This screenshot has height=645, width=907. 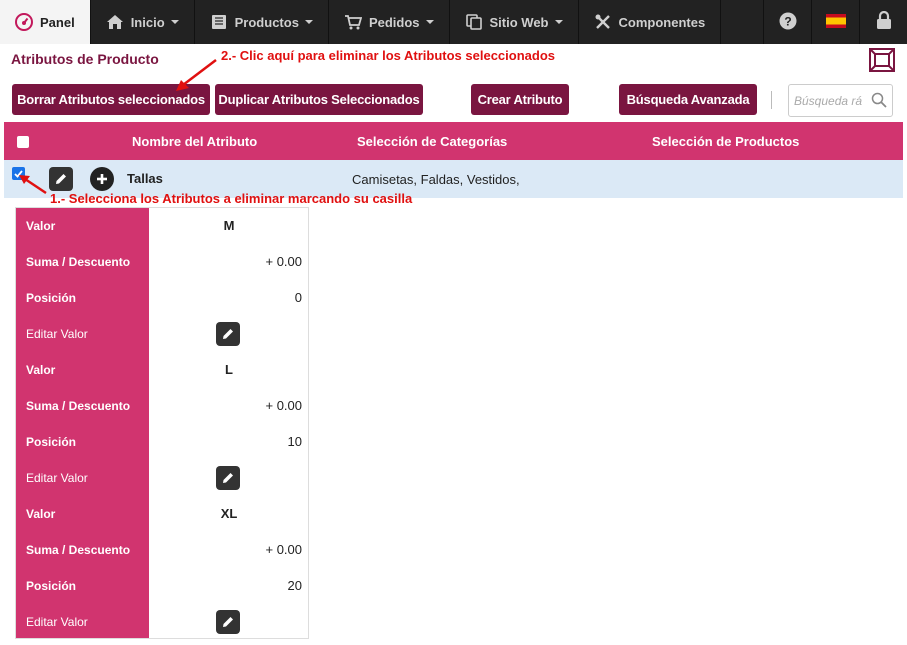 What do you see at coordinates (24, 22) in the screenshot?
I see `dashboard-icon` at bounding box center [24, 22].